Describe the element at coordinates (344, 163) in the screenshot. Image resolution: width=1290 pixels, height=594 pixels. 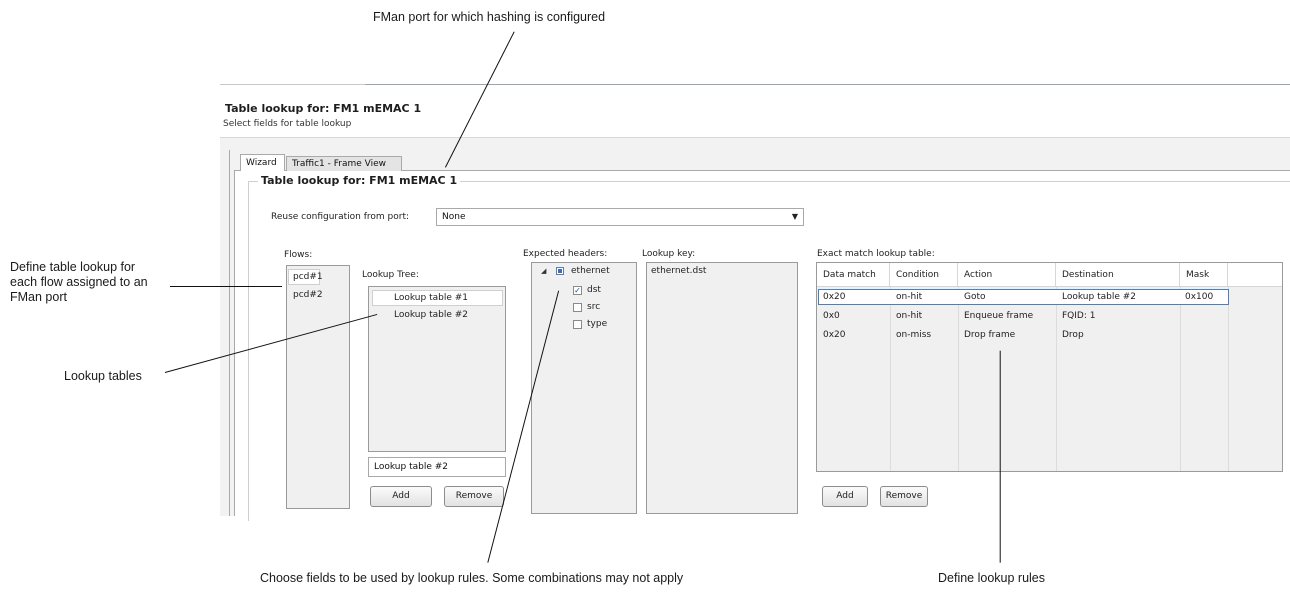
I see `tab-traffic-frame-view: Traffic1 - Frame View` at that location.